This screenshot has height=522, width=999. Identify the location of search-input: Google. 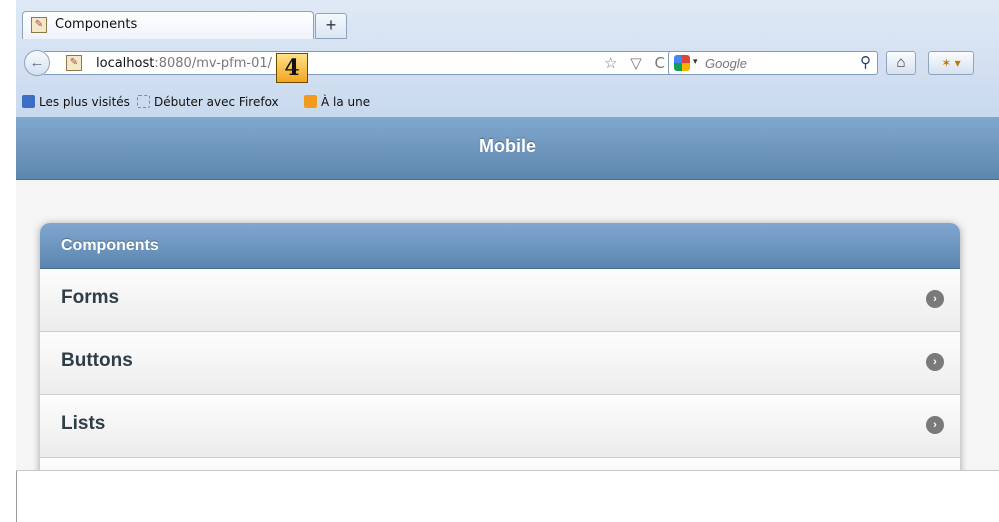
(726, 63).